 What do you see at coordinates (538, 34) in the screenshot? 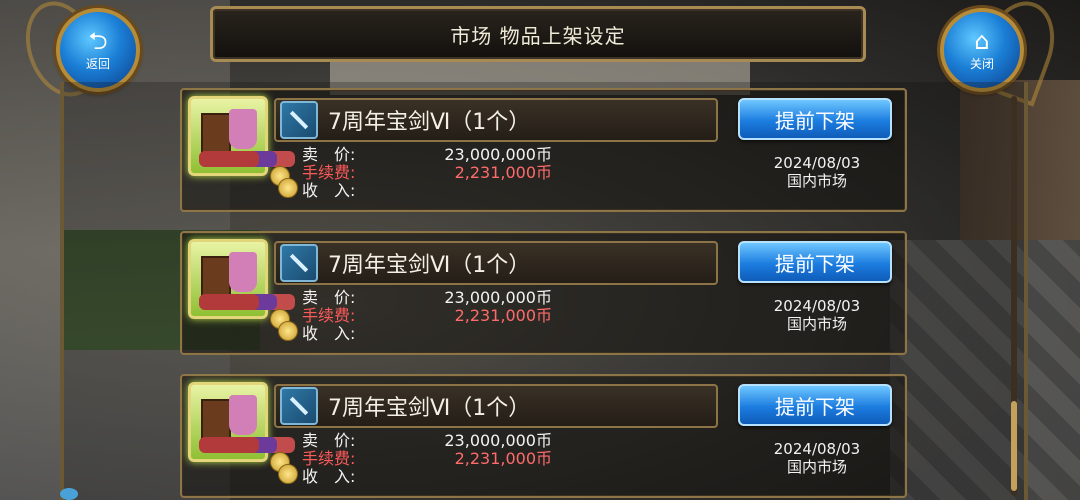
I see `page-title: 市场 物品上架设定` at bounding box center [538, 34].